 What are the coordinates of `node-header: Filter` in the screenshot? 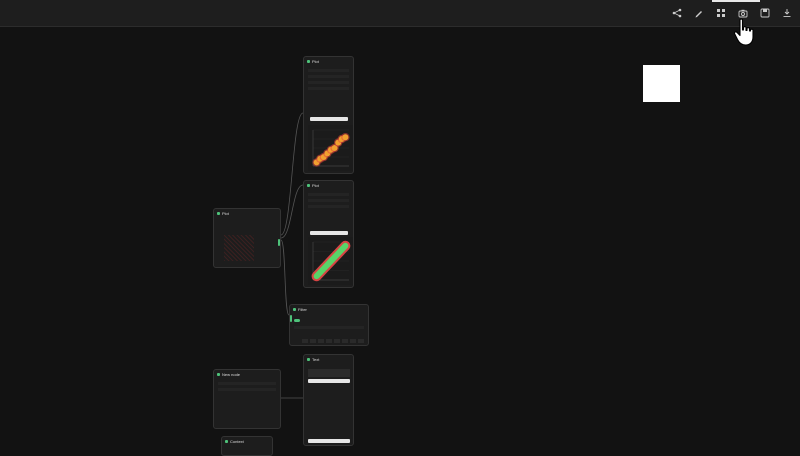 It's located at (329, 309).